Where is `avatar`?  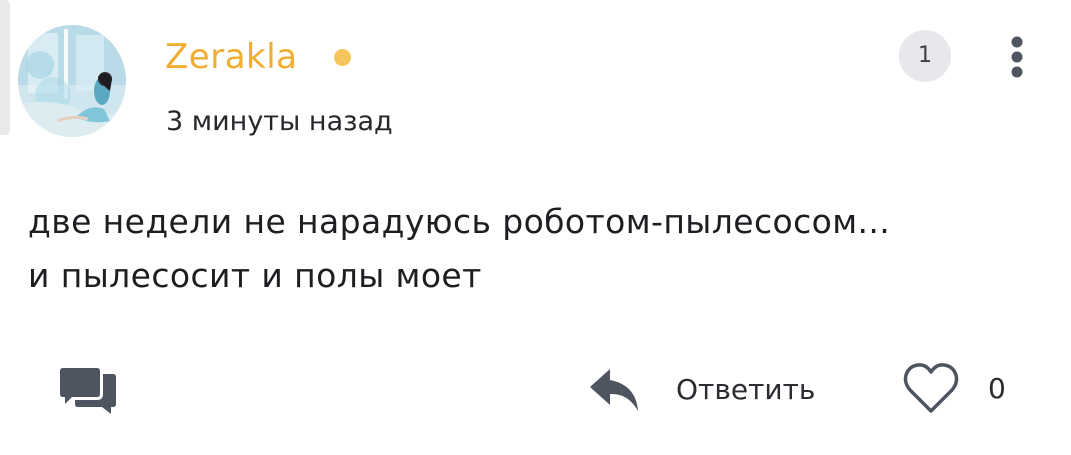 avatar is located at coordinates (72, 81).